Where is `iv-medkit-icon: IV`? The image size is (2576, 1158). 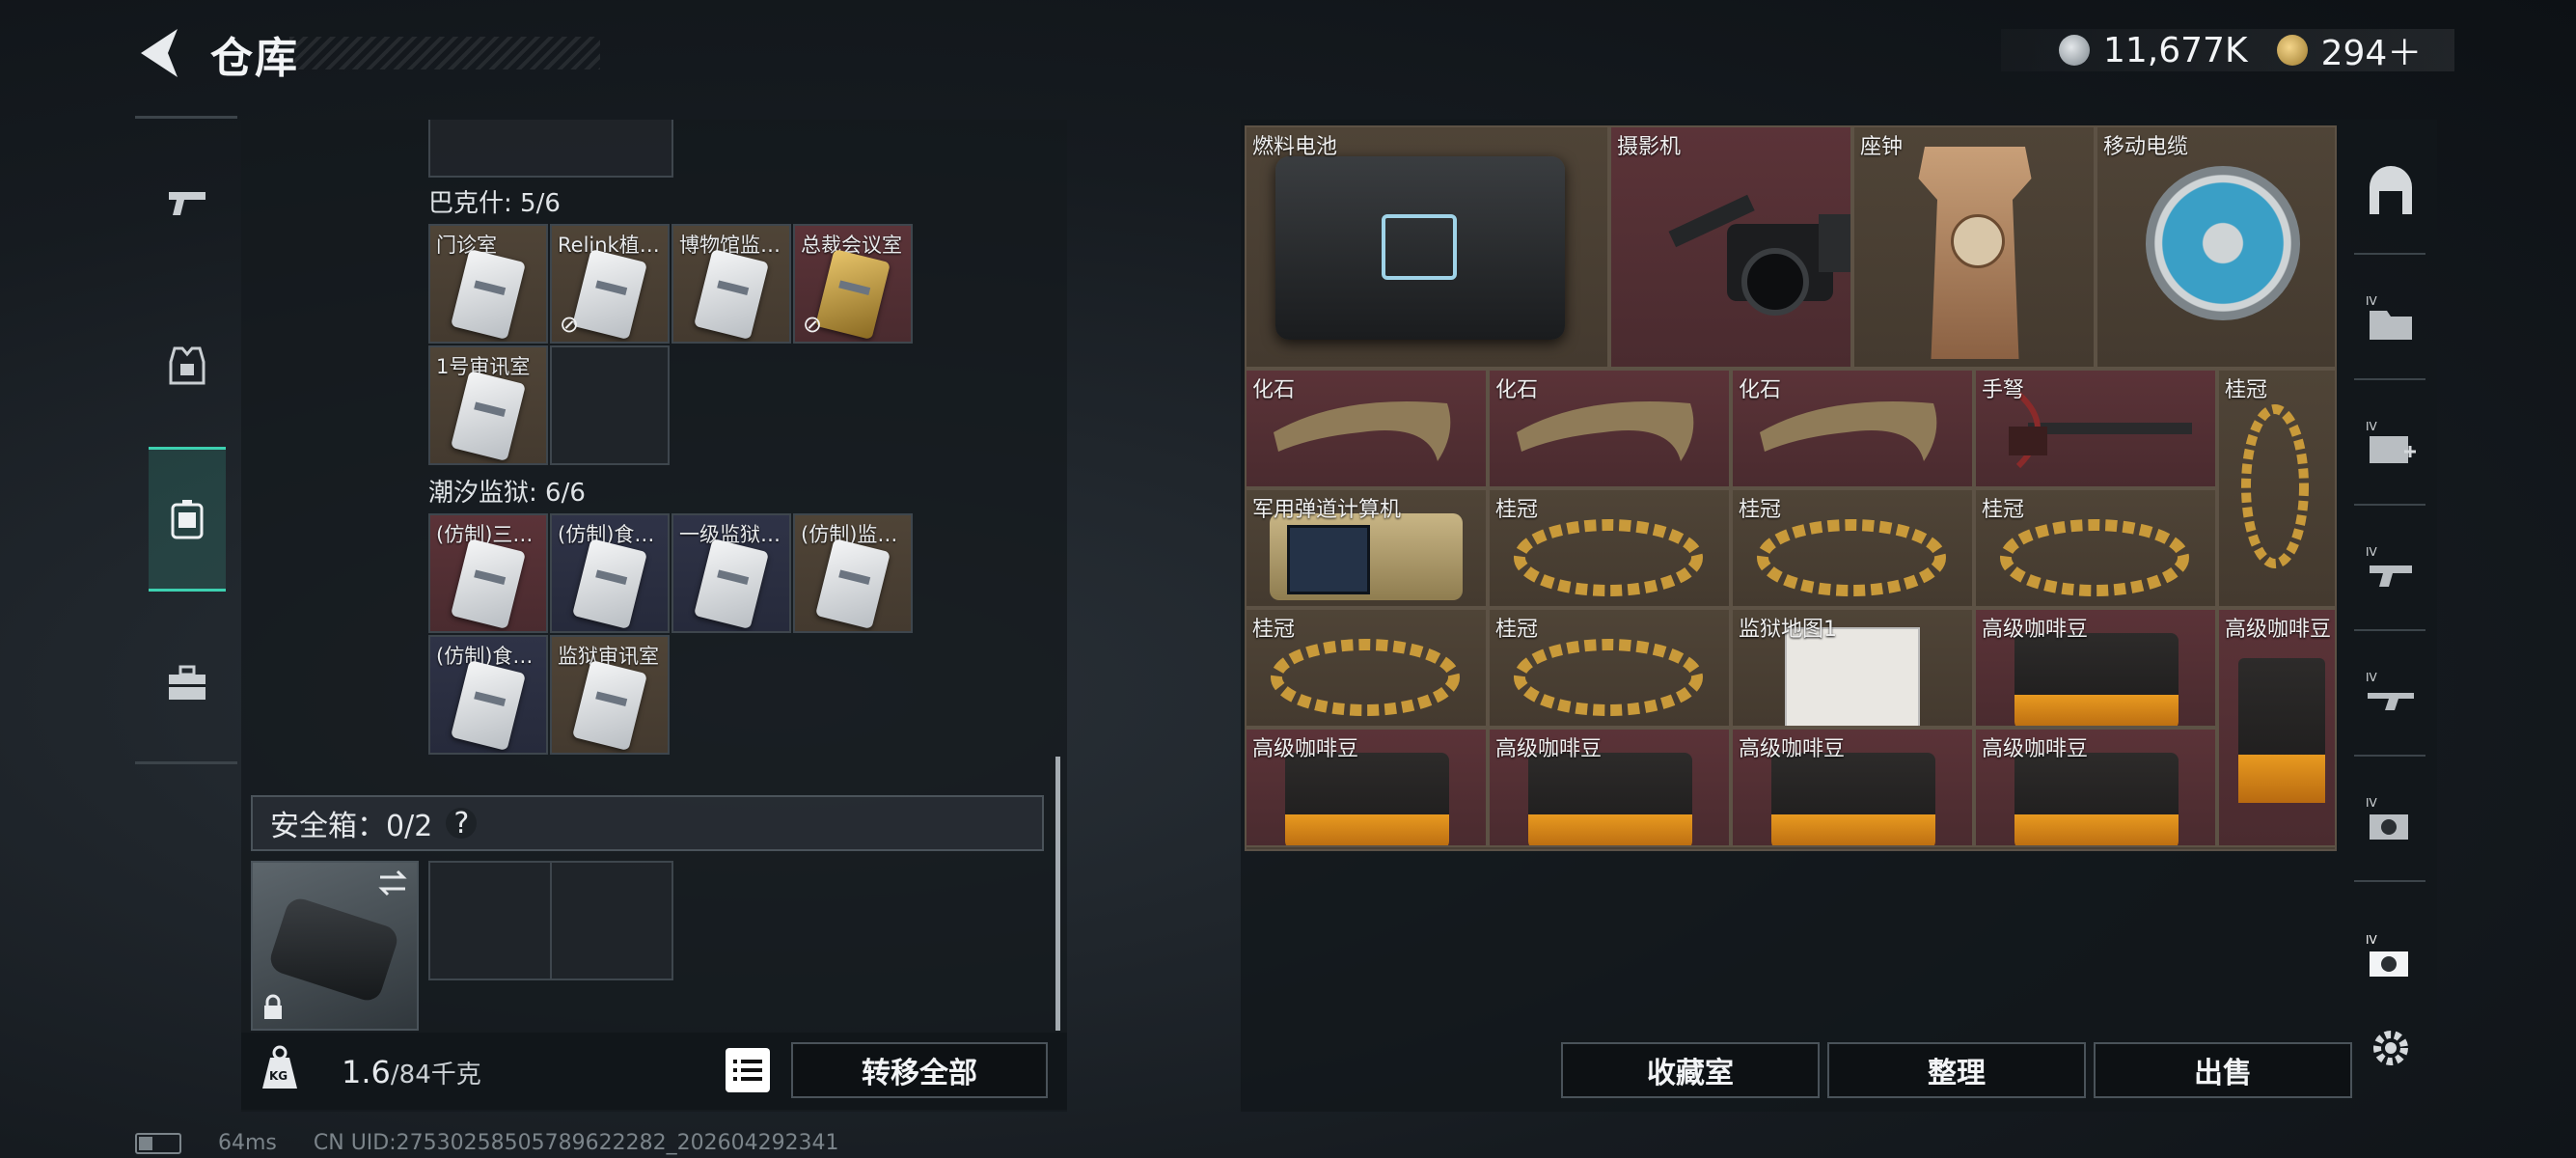
iv-medkit-icon: IV is located at coordinates (2391, 444).